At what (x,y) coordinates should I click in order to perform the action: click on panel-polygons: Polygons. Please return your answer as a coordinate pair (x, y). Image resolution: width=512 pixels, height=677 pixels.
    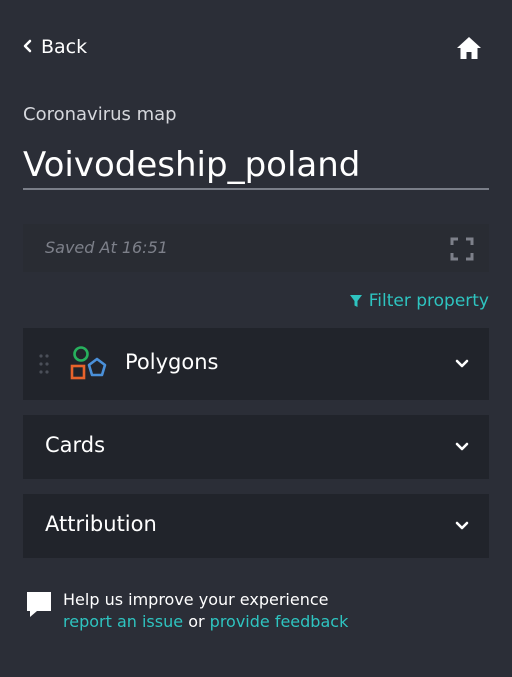
    Looking at the image, I should click on (256, 364).